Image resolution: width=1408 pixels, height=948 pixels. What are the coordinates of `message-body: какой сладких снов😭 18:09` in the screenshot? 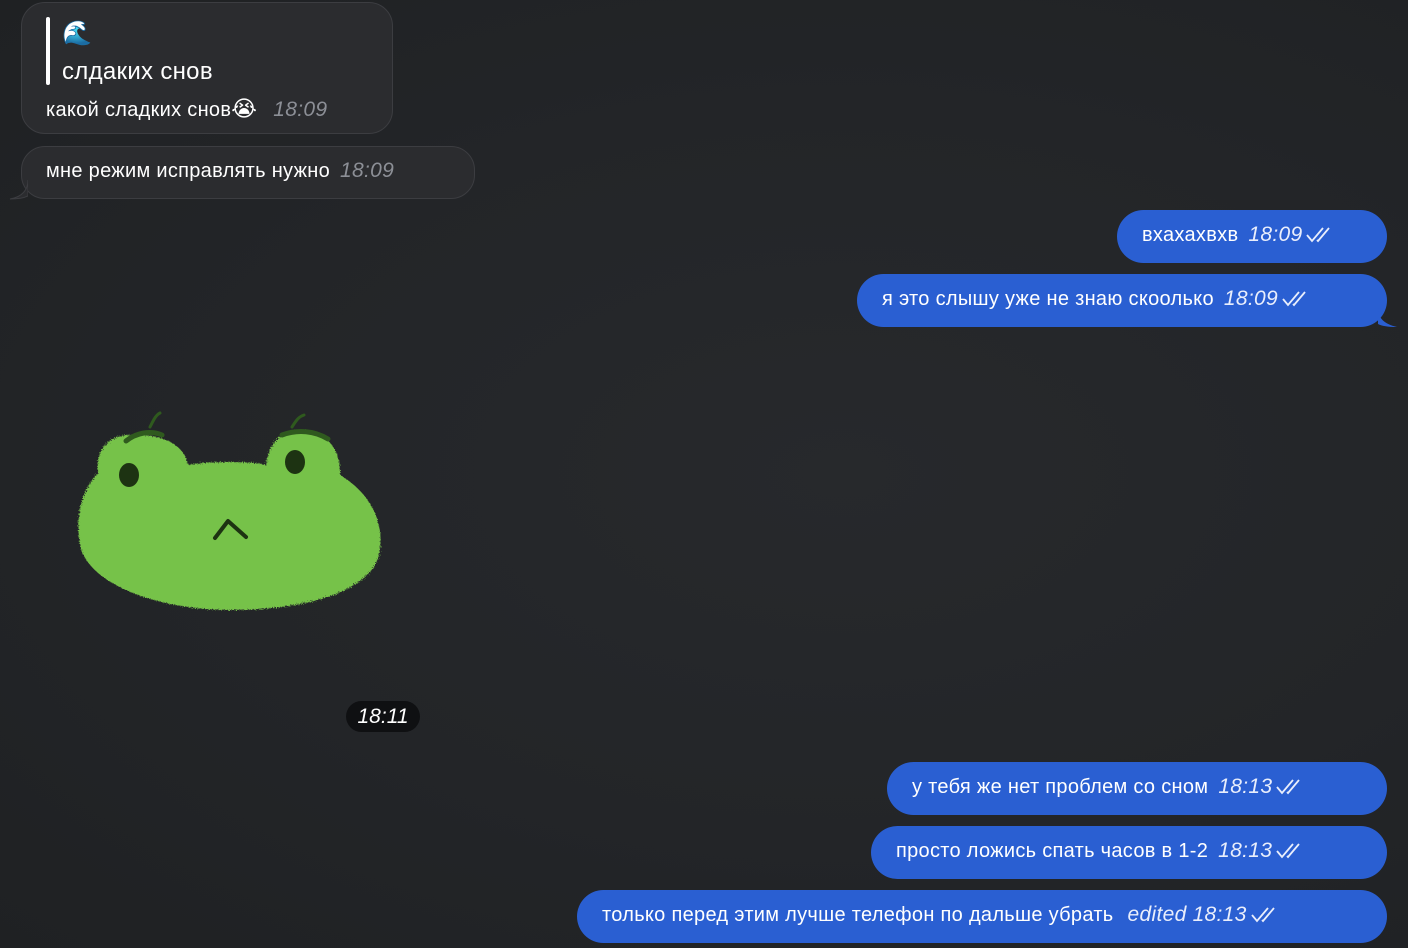 It's located at (186, 109).